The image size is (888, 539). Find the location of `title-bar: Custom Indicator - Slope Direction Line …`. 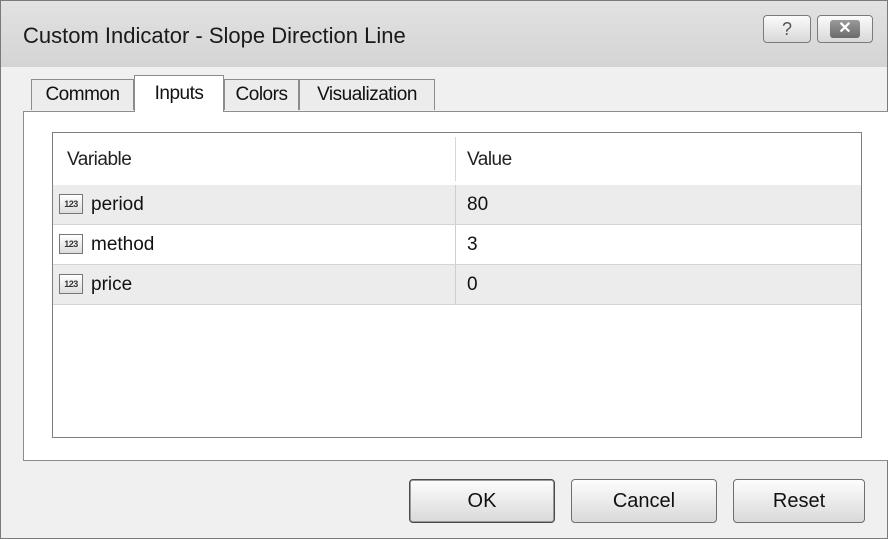

title-bar: Custom Indicator - Slope Direction Line … is located at coordinates (444, 34).